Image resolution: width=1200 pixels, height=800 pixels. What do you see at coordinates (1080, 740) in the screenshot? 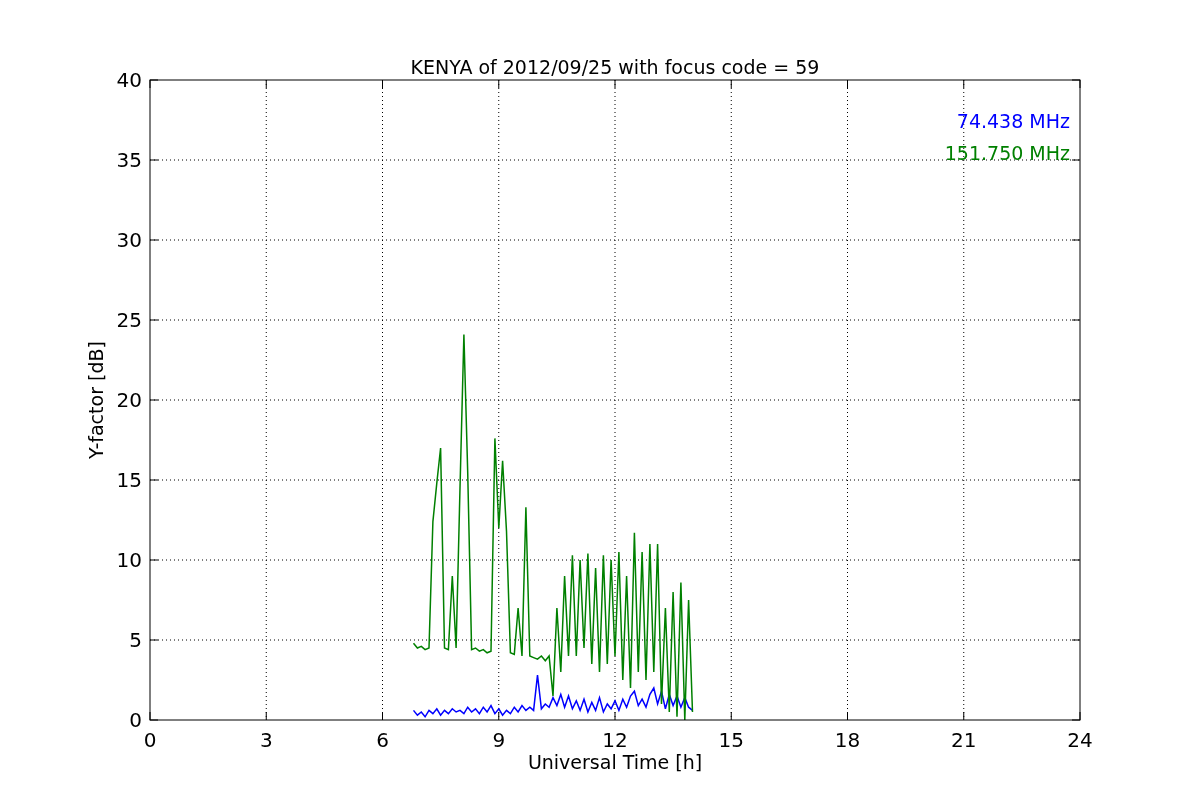
I see `x-tick-label: 24` at bounding box center [1080, 740].